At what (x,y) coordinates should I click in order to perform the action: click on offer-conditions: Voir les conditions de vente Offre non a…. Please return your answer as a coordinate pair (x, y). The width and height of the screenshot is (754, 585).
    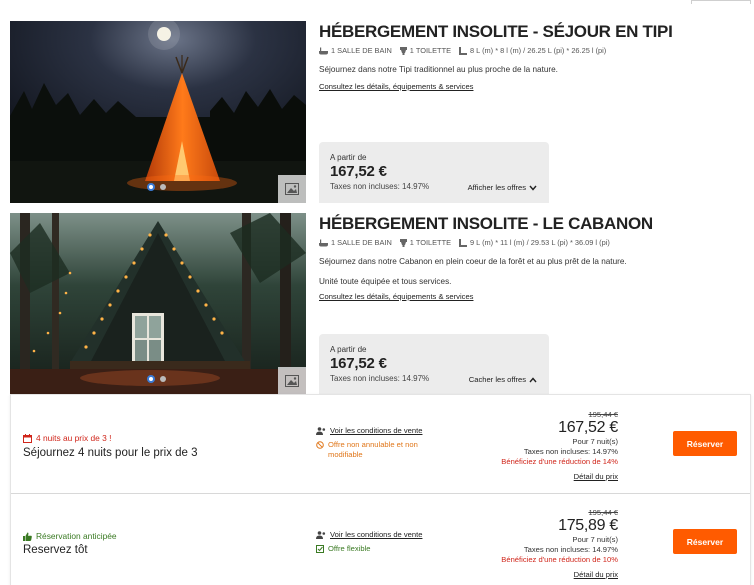
    Looking at the image, I should click on (381, 443).